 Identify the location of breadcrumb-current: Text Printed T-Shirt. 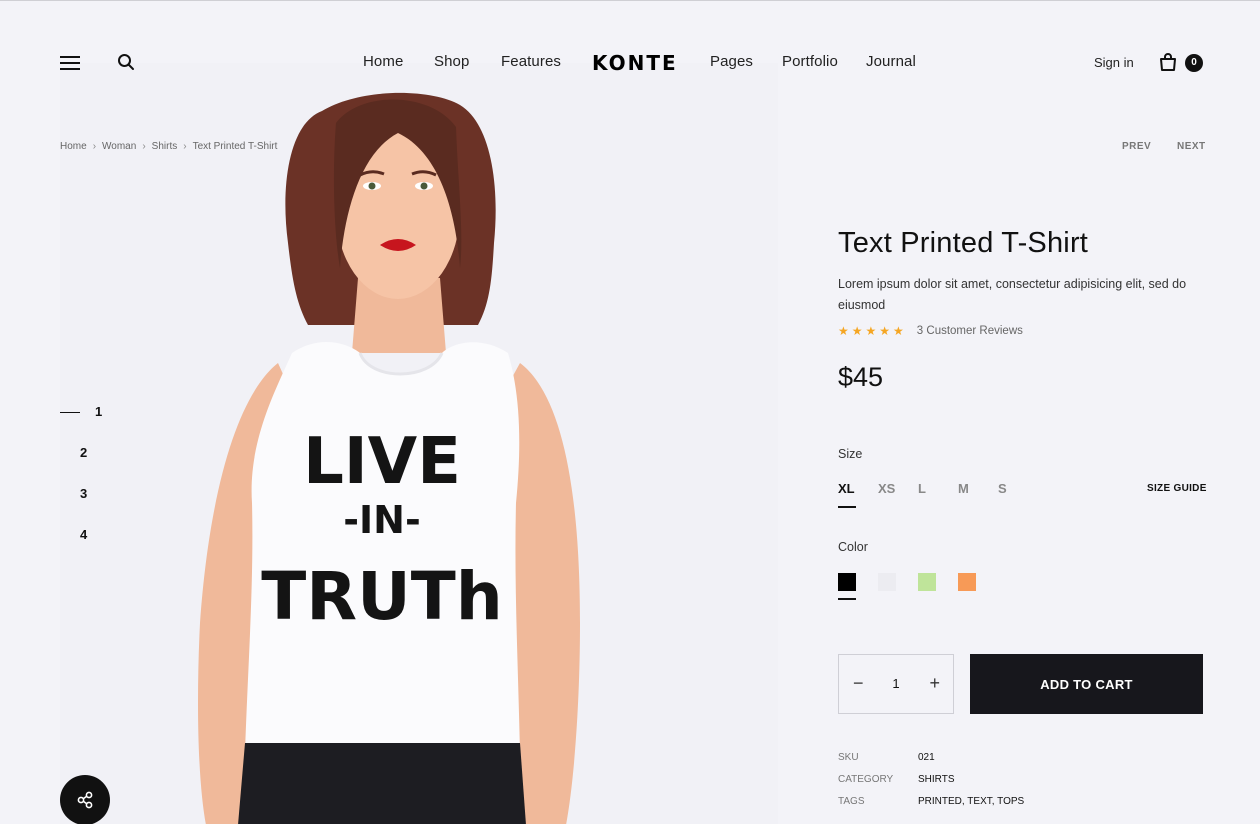
(235, 146).